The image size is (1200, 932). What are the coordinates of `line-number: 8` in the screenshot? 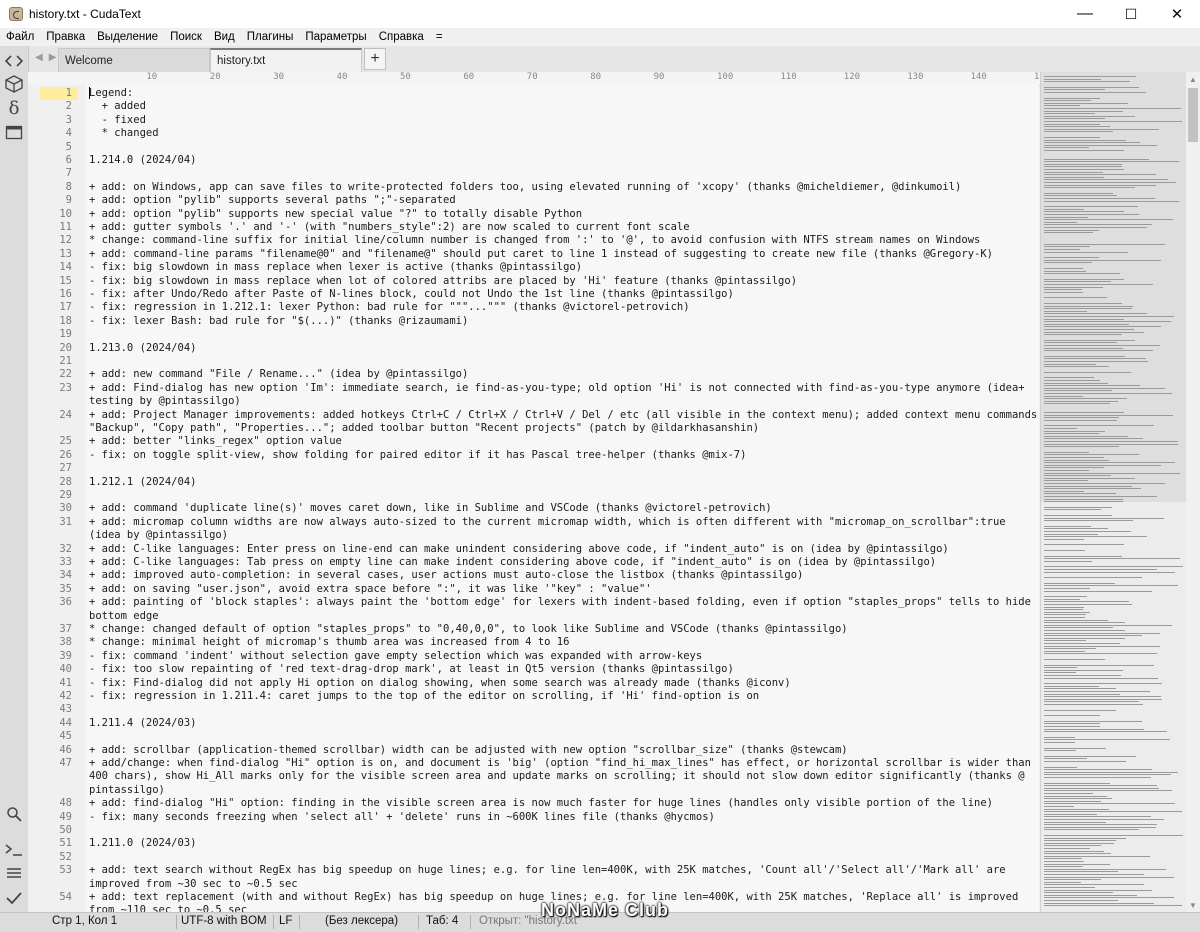 It's located at (68, 186).